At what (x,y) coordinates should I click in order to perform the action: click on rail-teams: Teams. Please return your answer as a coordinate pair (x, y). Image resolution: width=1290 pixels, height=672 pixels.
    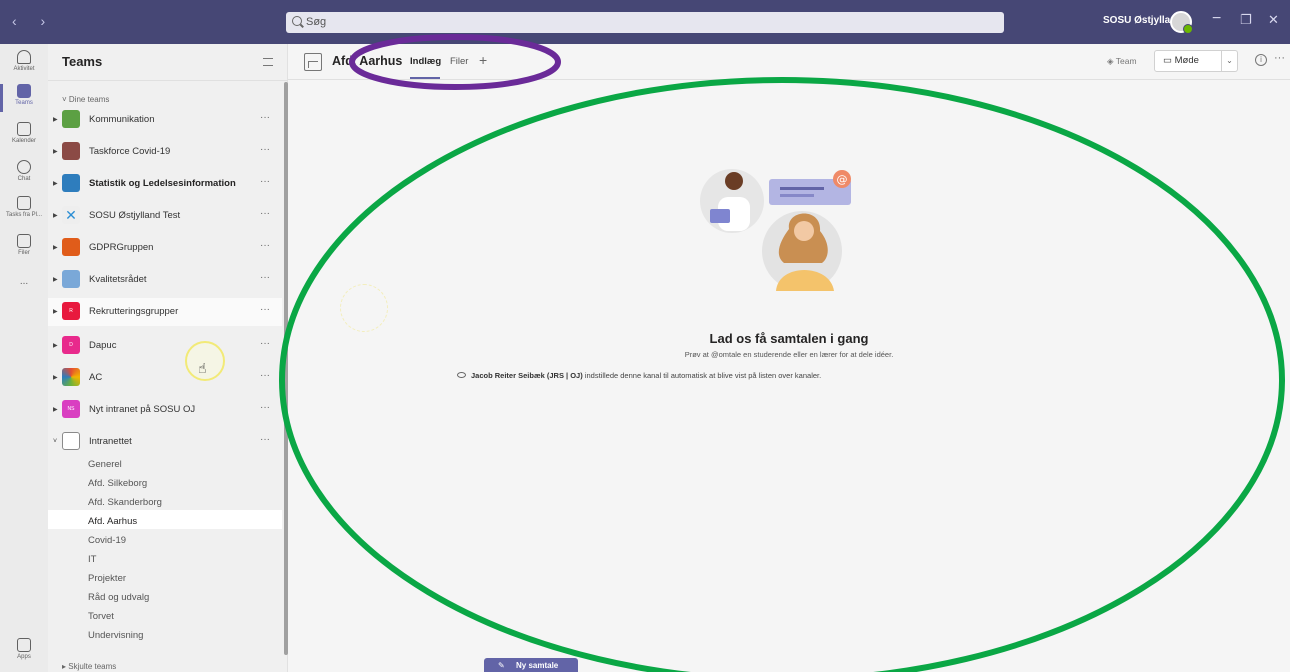
    Looking at the image, I should click on (24, 98).